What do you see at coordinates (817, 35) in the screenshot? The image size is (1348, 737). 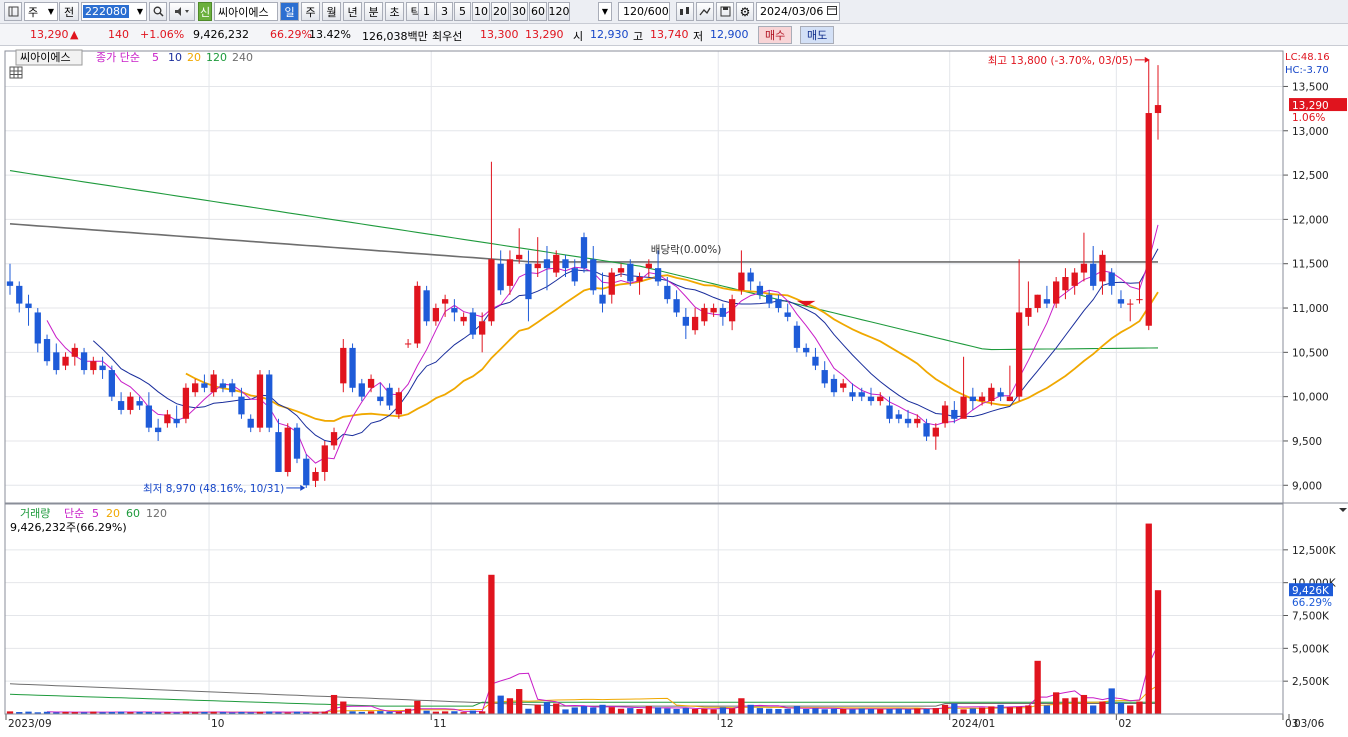 I see `sell-button: 매도` at bounding box center [817, 35].